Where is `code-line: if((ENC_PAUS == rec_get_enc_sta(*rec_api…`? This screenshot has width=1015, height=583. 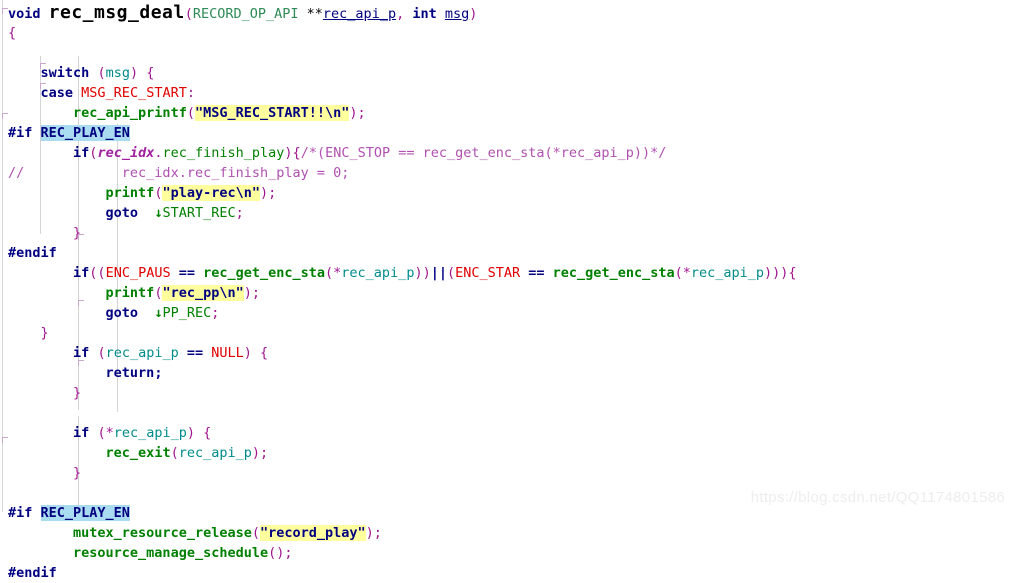 code-line: if((ENC_PAUS == rec_get_enc_sta(*rec_api… is located at coordinates (507, 273).